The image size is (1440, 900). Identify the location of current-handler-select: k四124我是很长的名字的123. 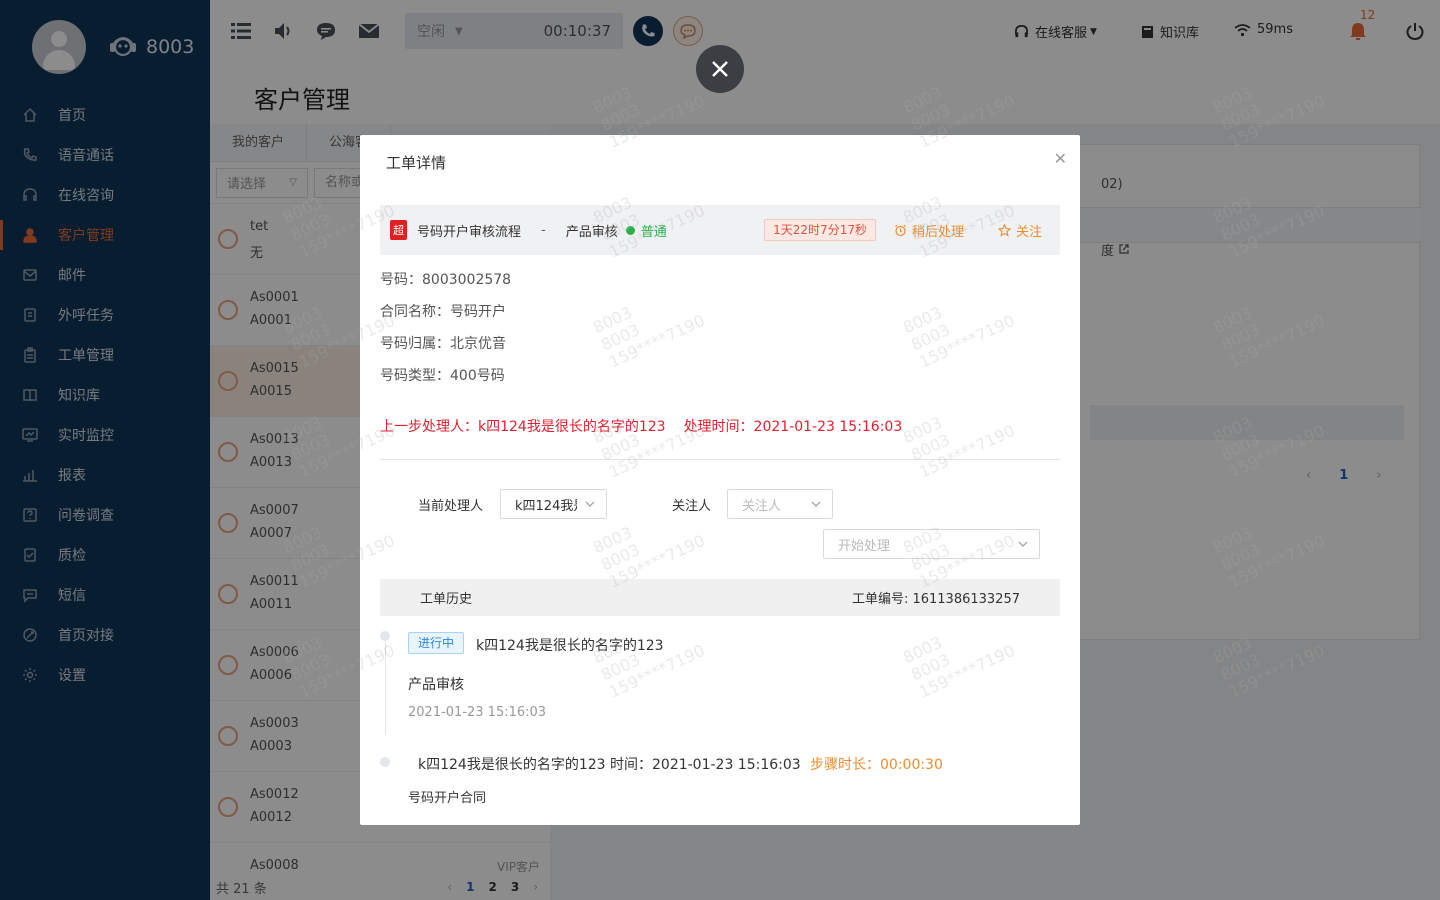
(553, 504).